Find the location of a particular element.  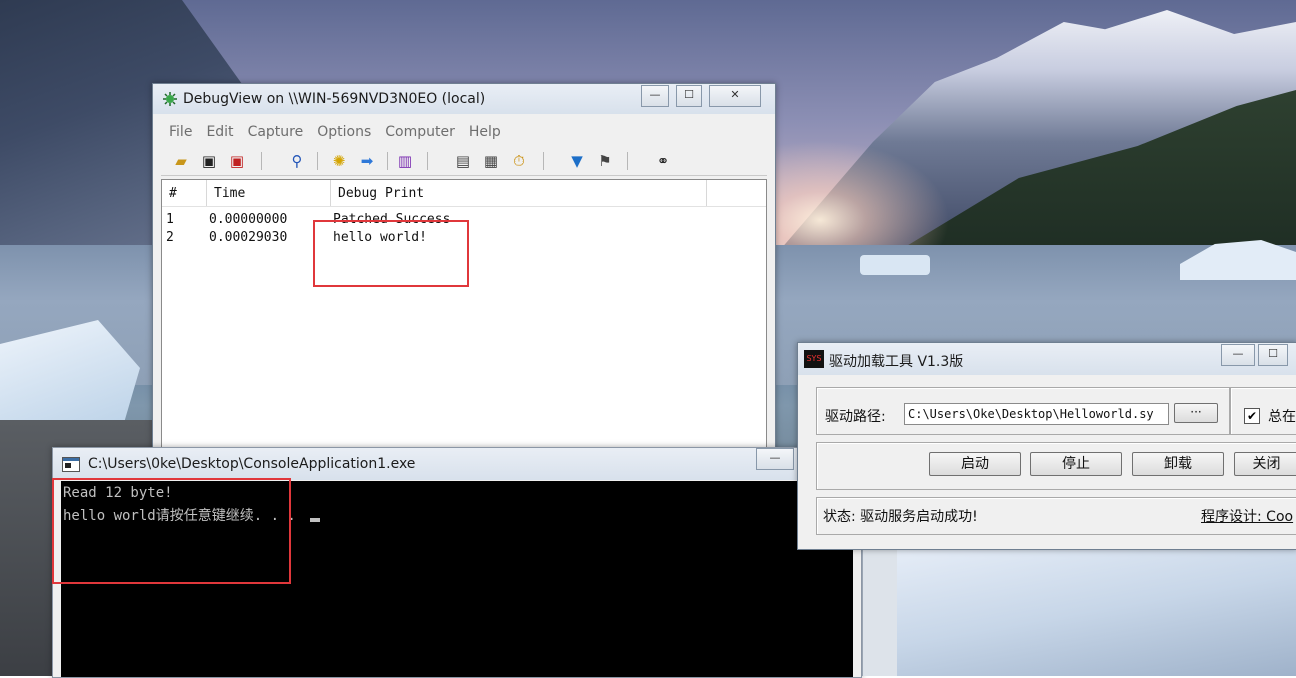

driver-path-input: C:\Users\Oke\Desktop\Helloworld.sy is located at coordinates (1036, 414).